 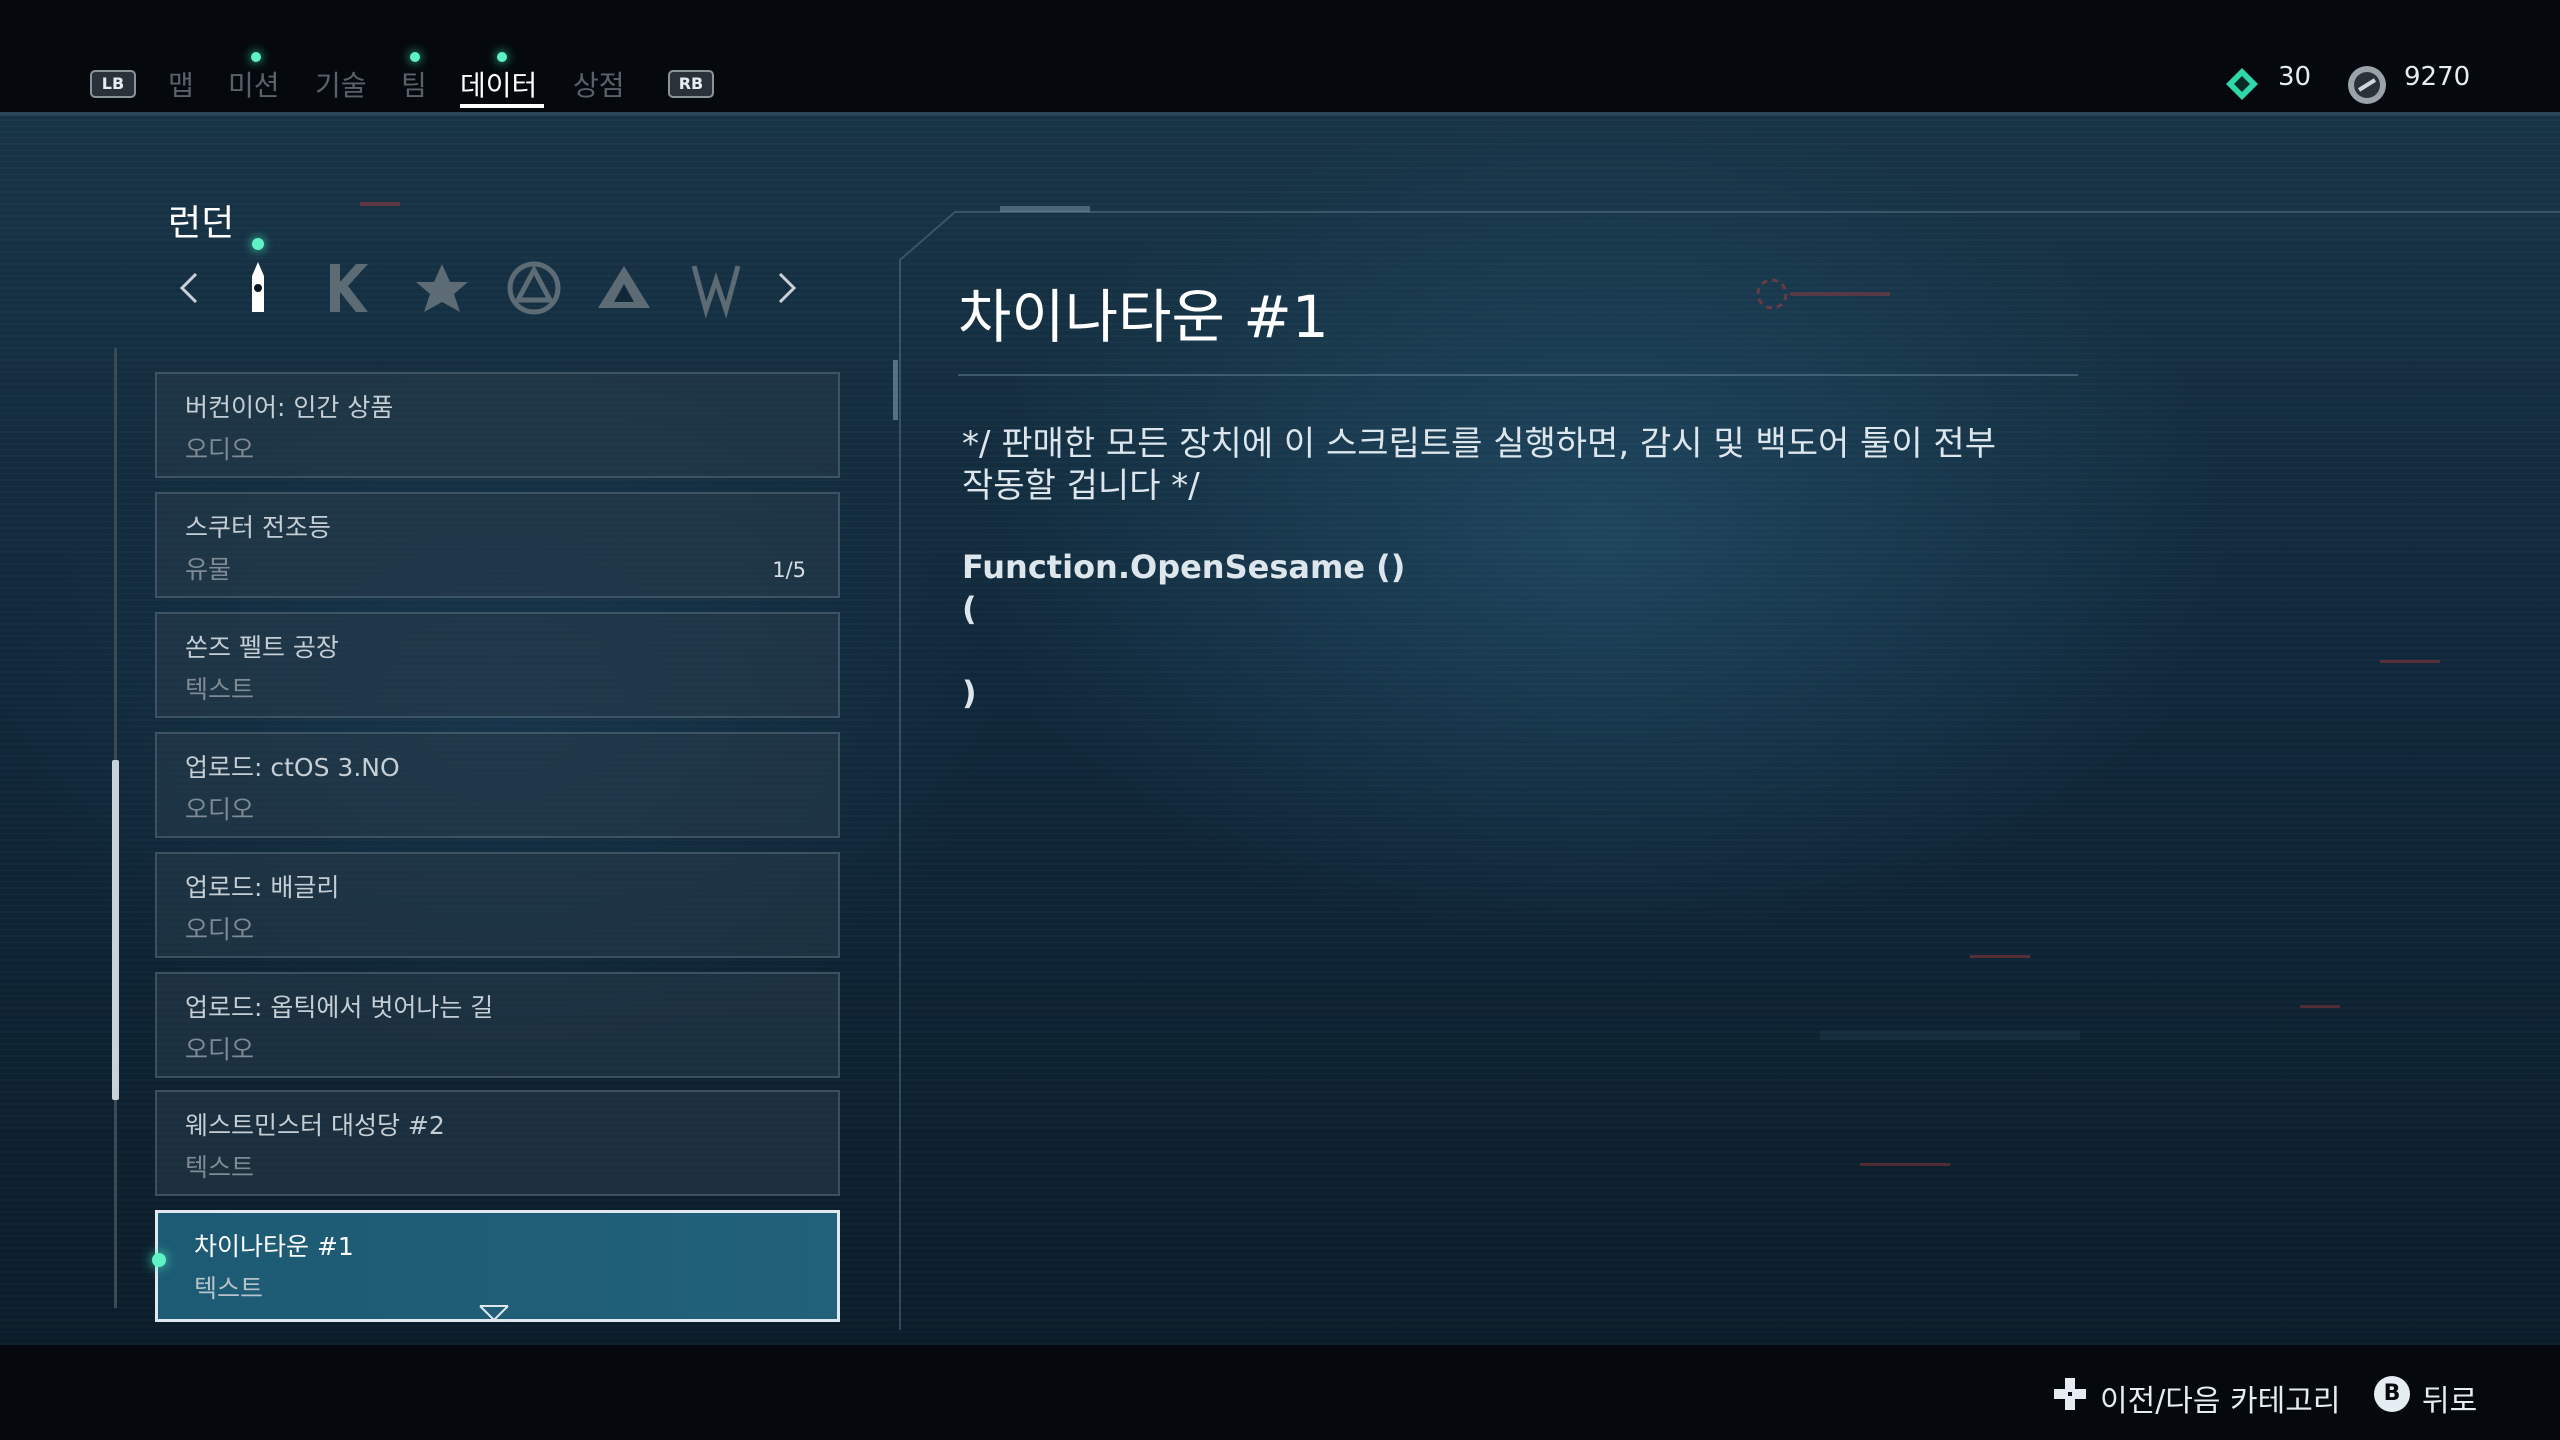 What do you see at coordinates (2392, 1394) in the screenshot?
I see `b-button-icon: B` at bounding box center [2392, 1394].